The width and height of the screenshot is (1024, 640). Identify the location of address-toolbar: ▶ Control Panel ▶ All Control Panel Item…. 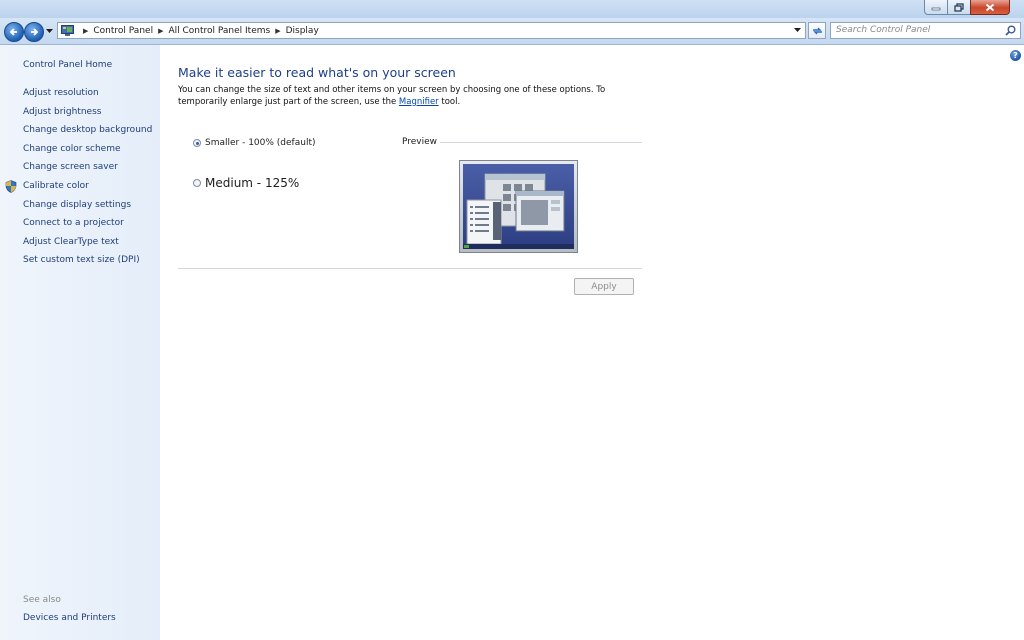
(512, 31).